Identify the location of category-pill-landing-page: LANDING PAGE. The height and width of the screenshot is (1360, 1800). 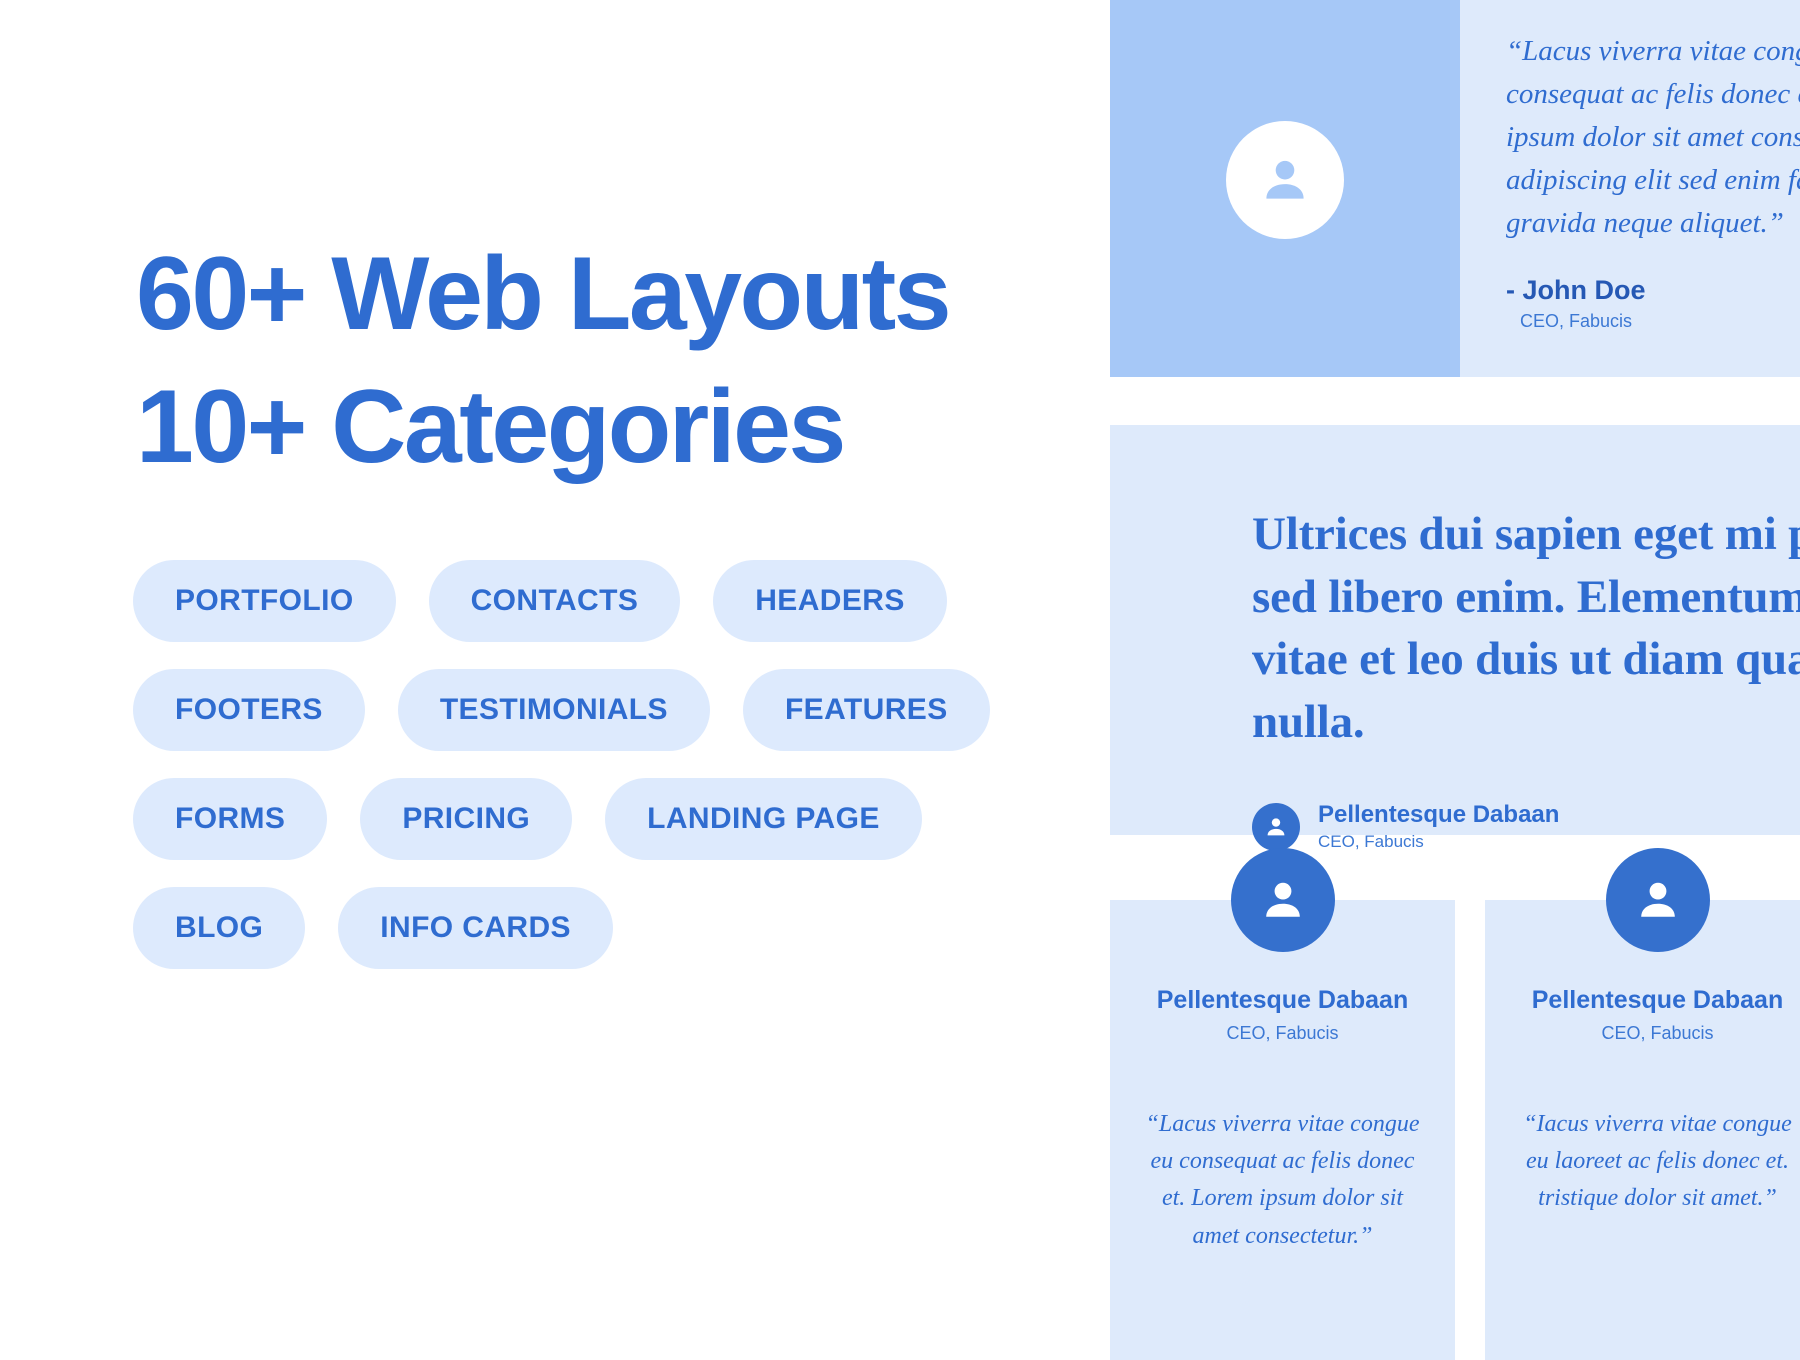
(763, 819).